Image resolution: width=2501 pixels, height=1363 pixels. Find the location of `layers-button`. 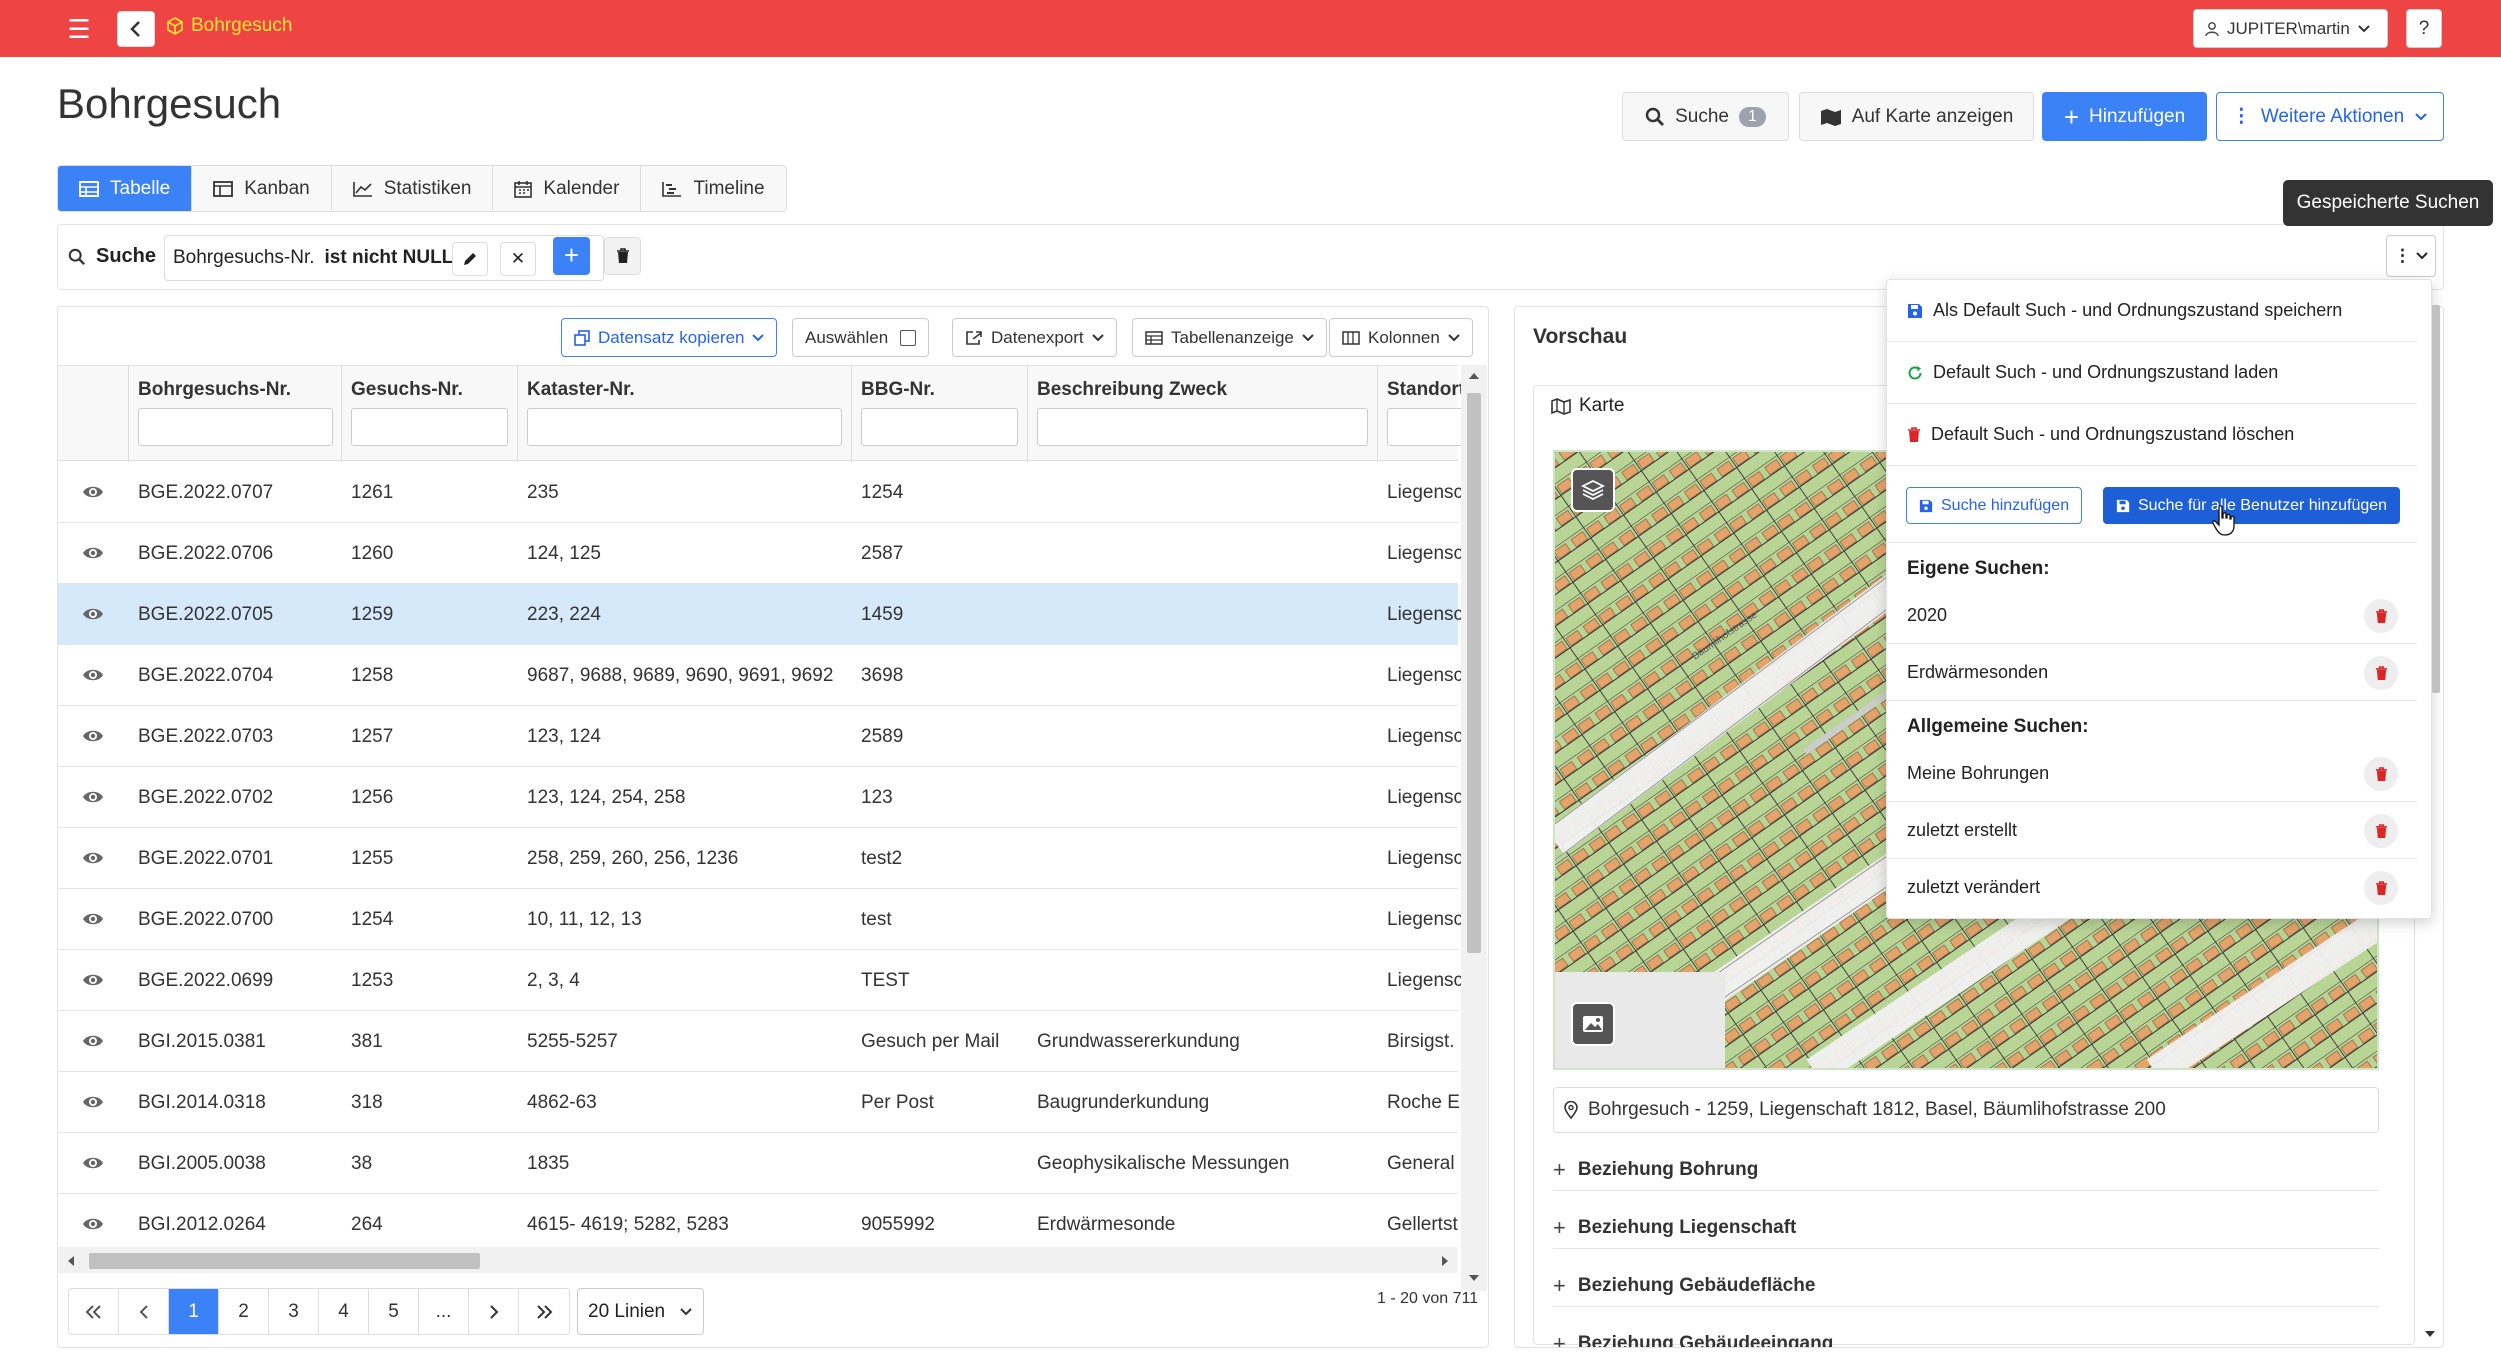

layers-button is located at coordinates (1593, 490).